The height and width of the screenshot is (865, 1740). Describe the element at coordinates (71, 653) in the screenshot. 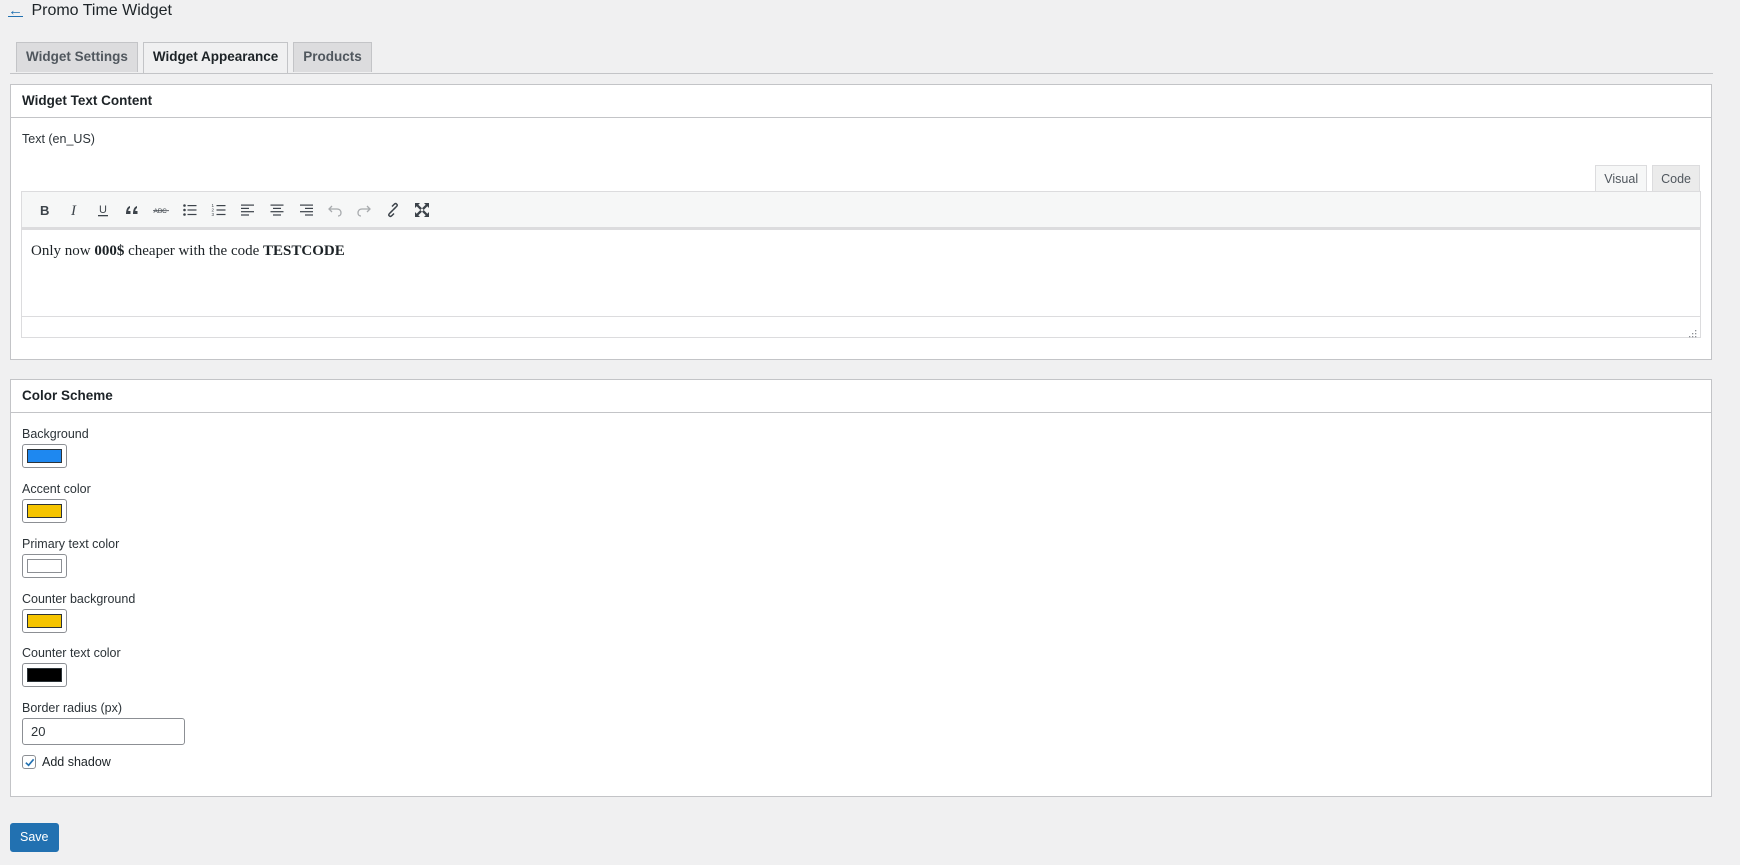

I see `counter-text-color-label: Counter text color` at that location.